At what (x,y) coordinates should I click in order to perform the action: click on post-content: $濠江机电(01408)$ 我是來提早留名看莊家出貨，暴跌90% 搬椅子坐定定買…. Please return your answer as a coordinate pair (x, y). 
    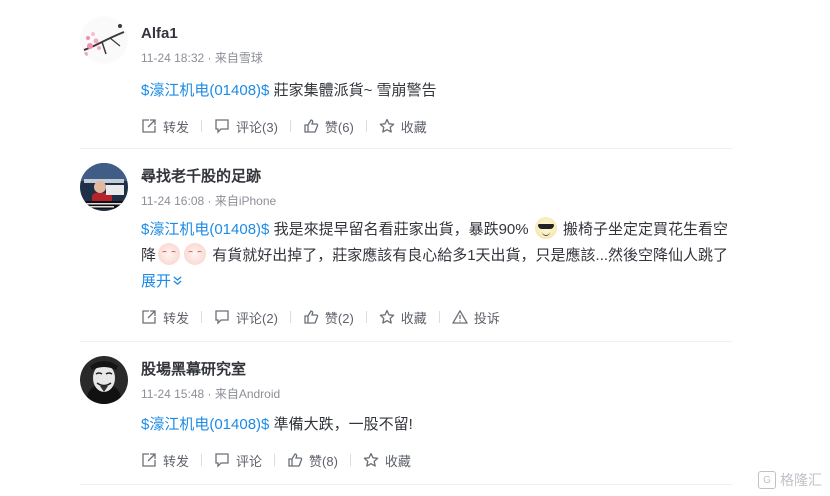
    Looking at the image, I should click on (439, 256).